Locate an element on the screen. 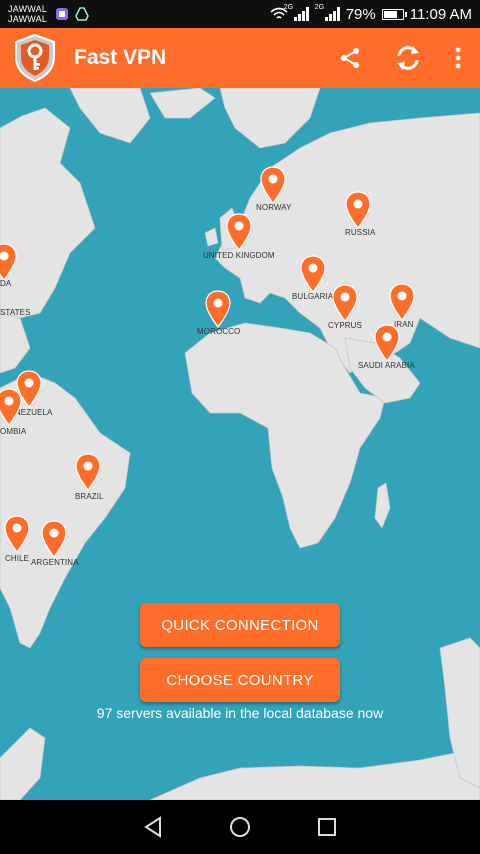 This screenshot has width=480, height=854. pin-canada is located at coordinates (8, 262).